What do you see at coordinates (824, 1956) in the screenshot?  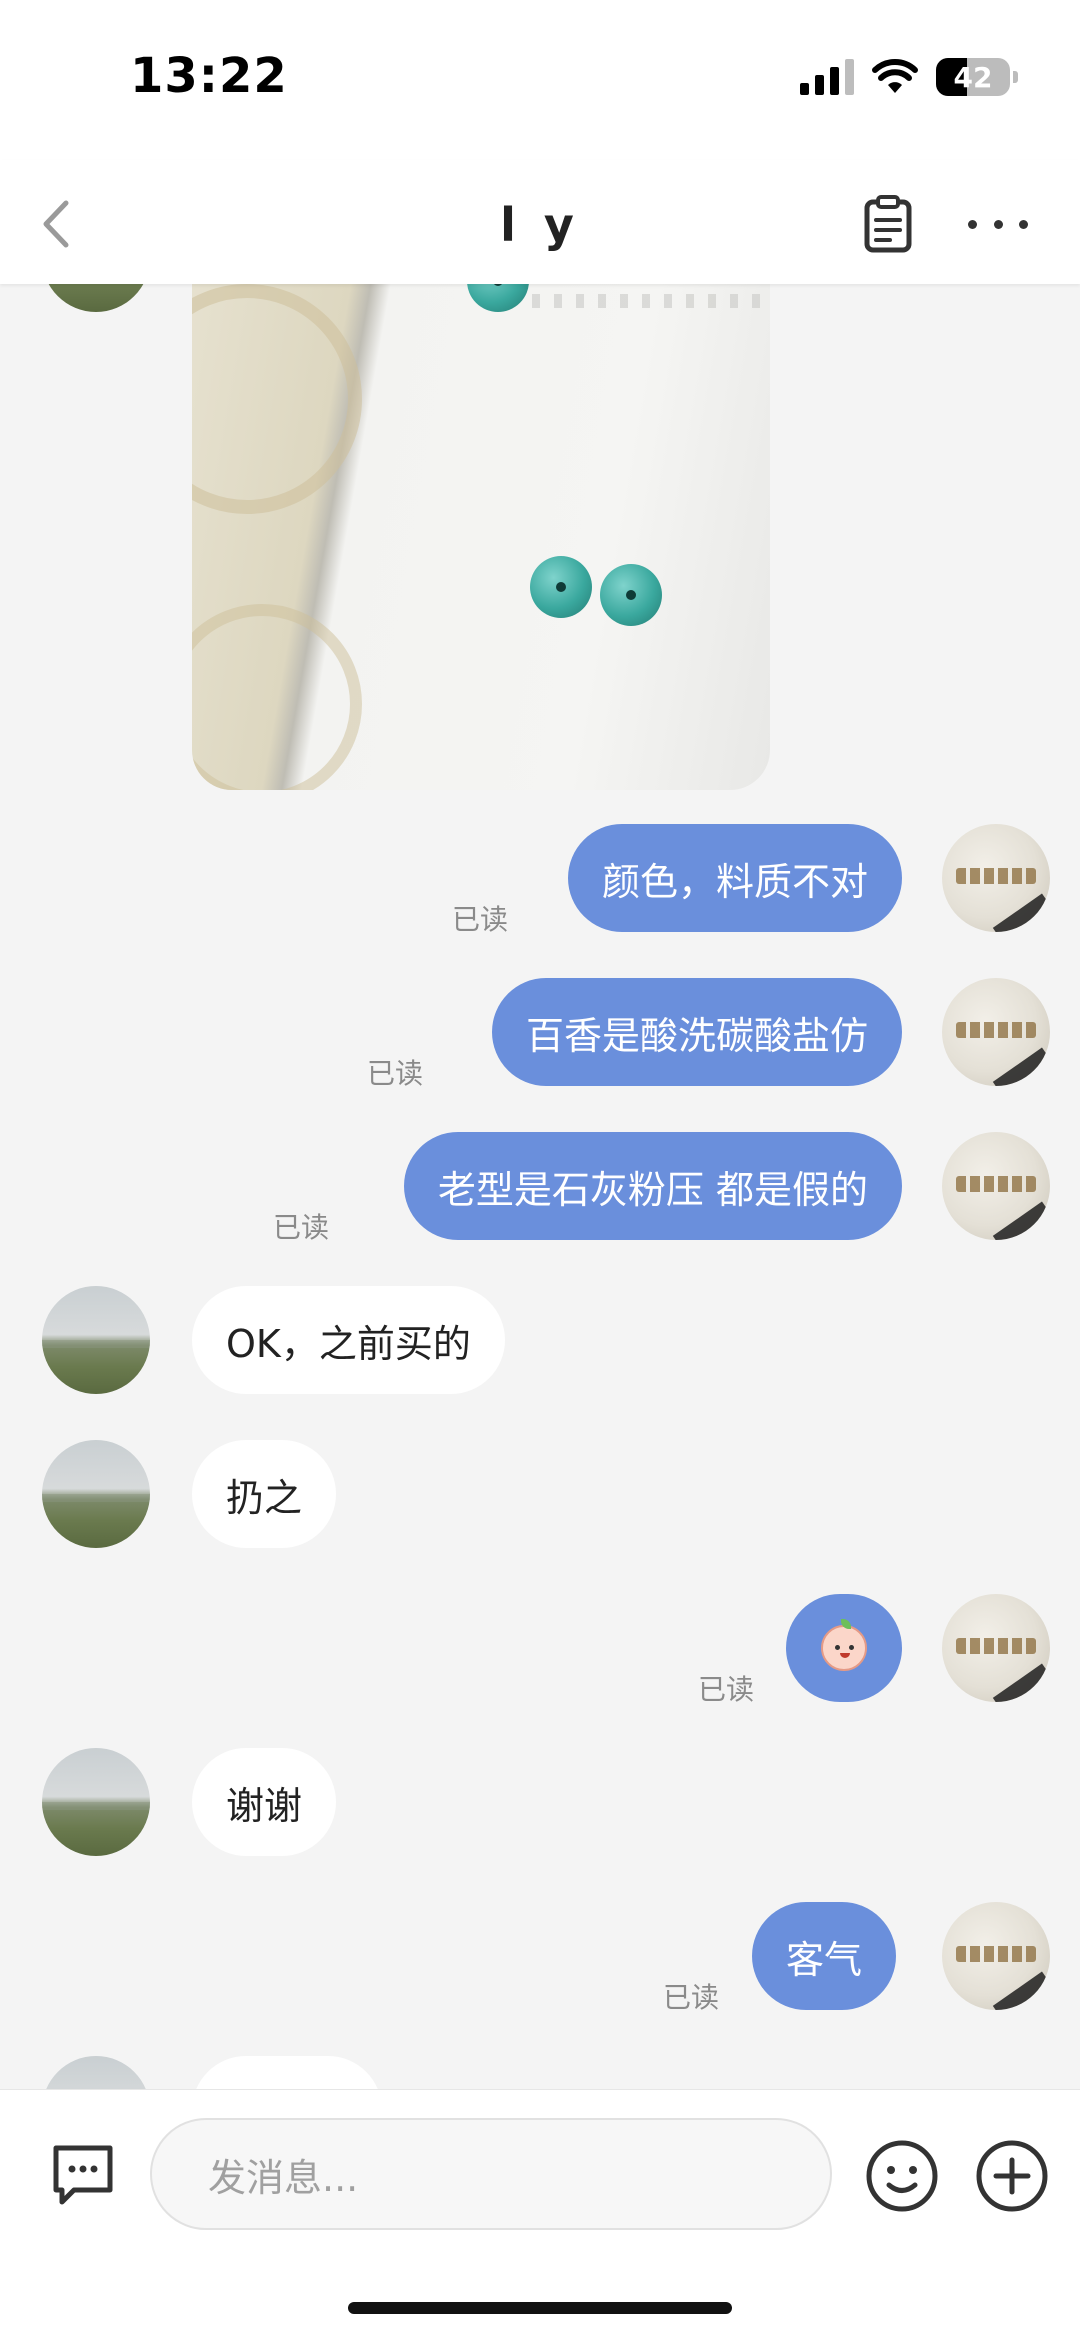 I see `message-bubble-outgoing: 客气` at bounding box center [824, 1956].